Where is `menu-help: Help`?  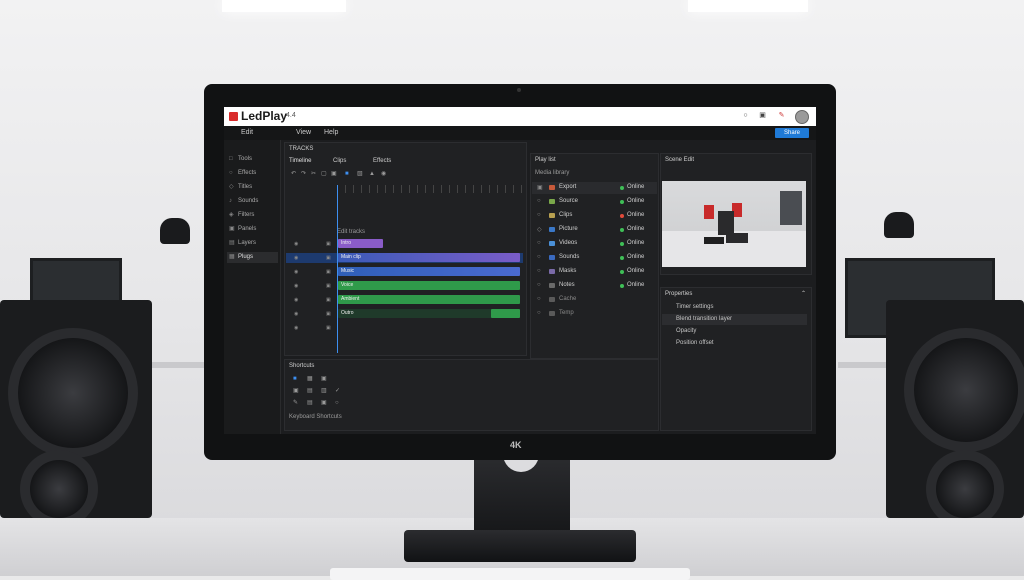 menu-help: Help is located at coordinates (331, 132).